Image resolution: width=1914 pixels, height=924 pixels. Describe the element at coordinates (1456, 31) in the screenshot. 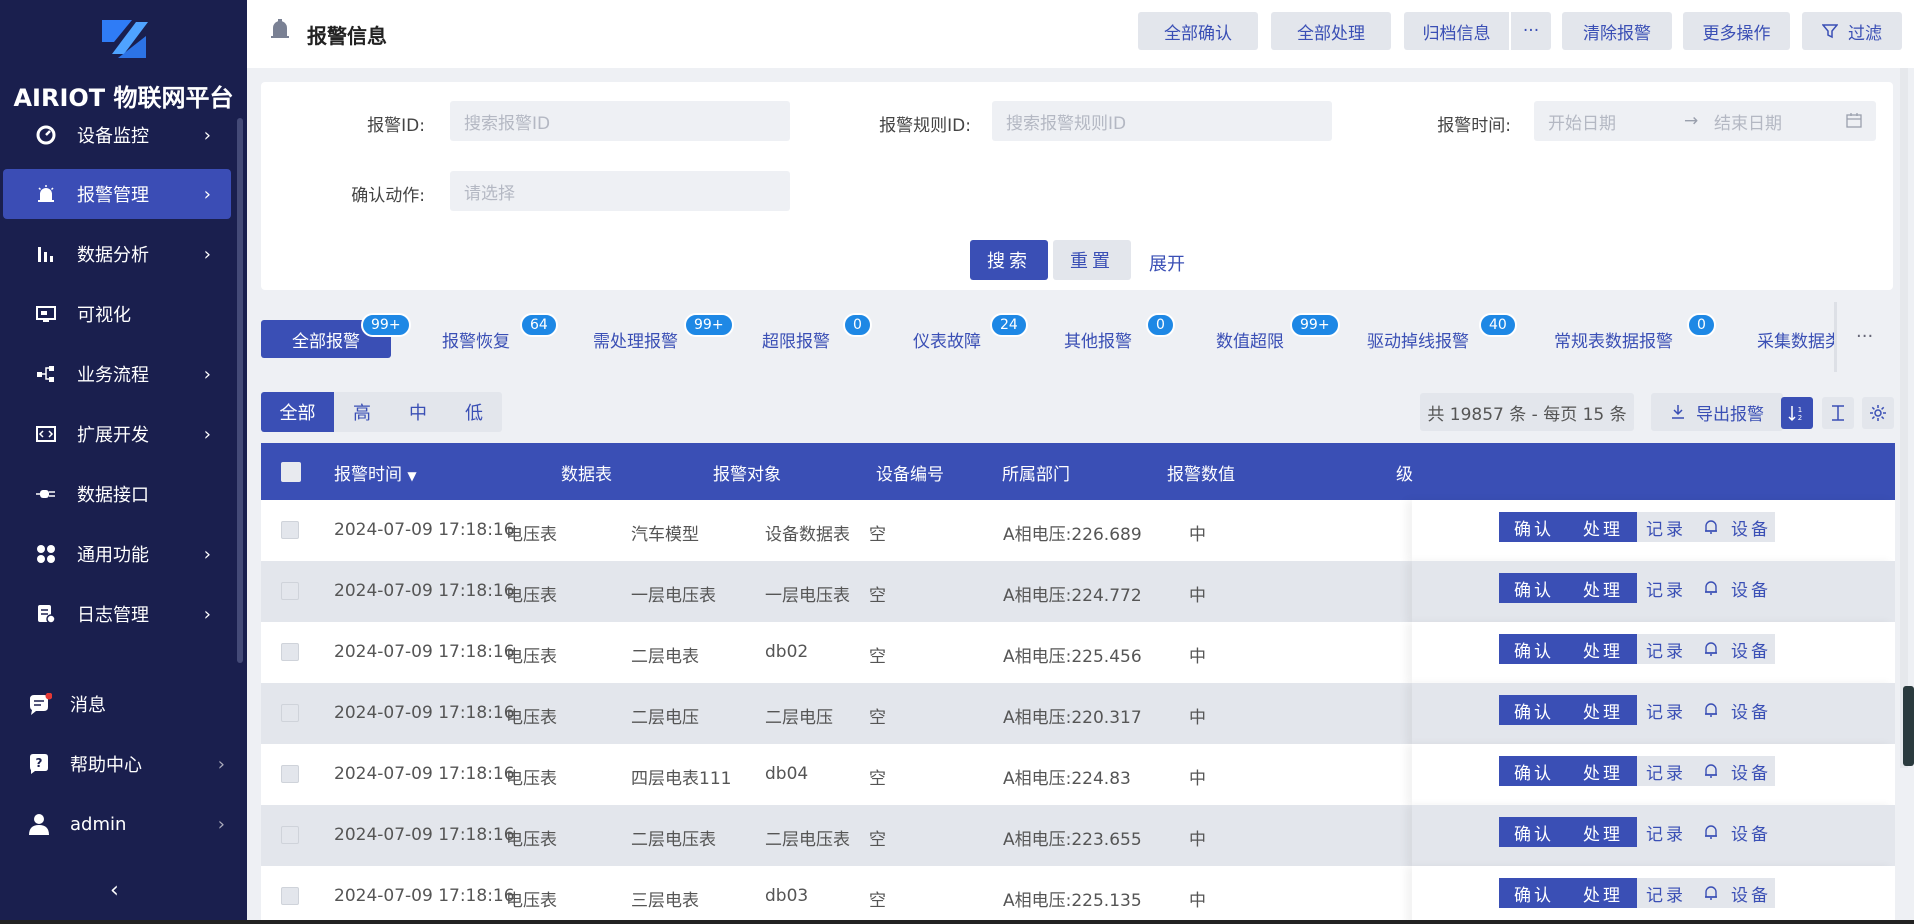

I see `archive-button: 归档信息` at that location.